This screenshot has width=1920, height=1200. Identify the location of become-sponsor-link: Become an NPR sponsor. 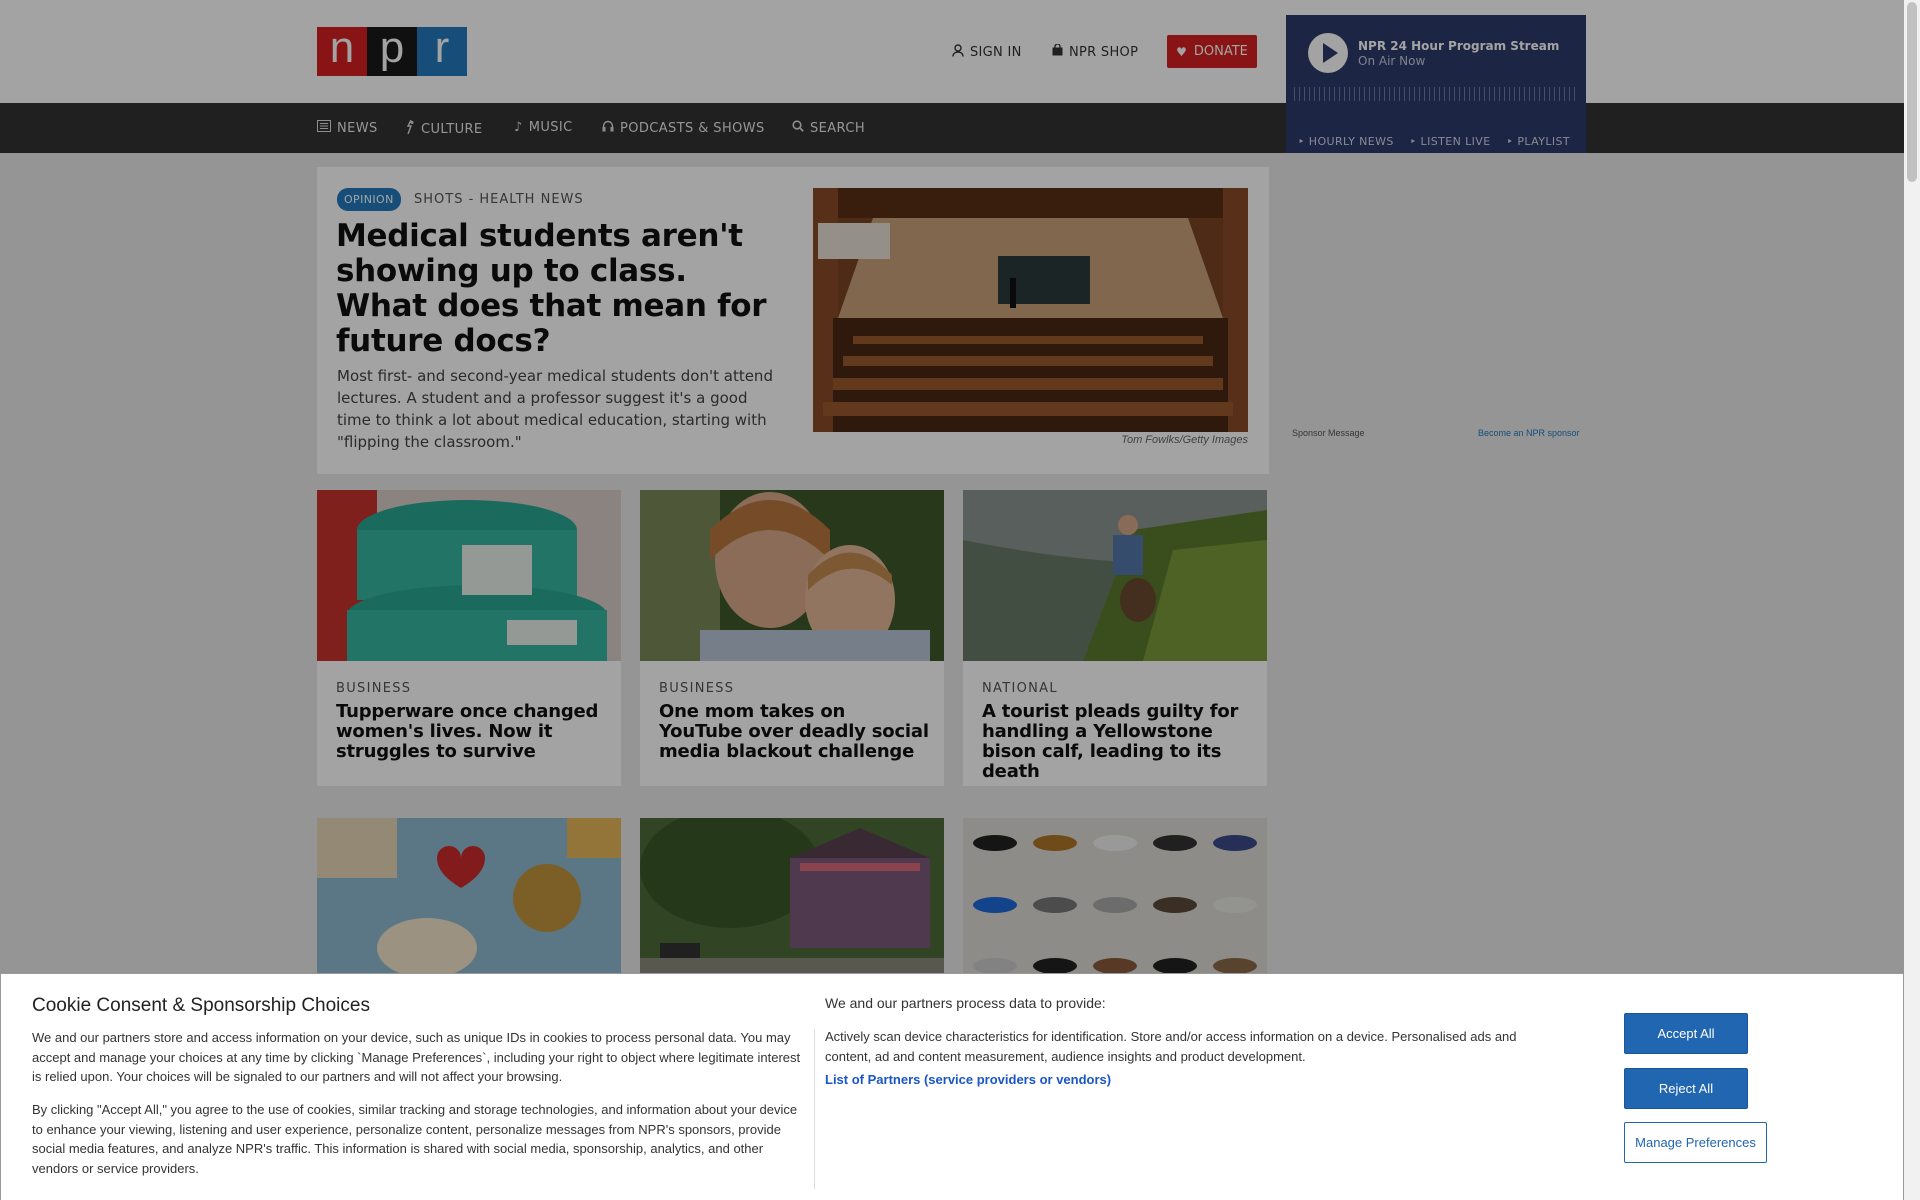
(1529, 433).